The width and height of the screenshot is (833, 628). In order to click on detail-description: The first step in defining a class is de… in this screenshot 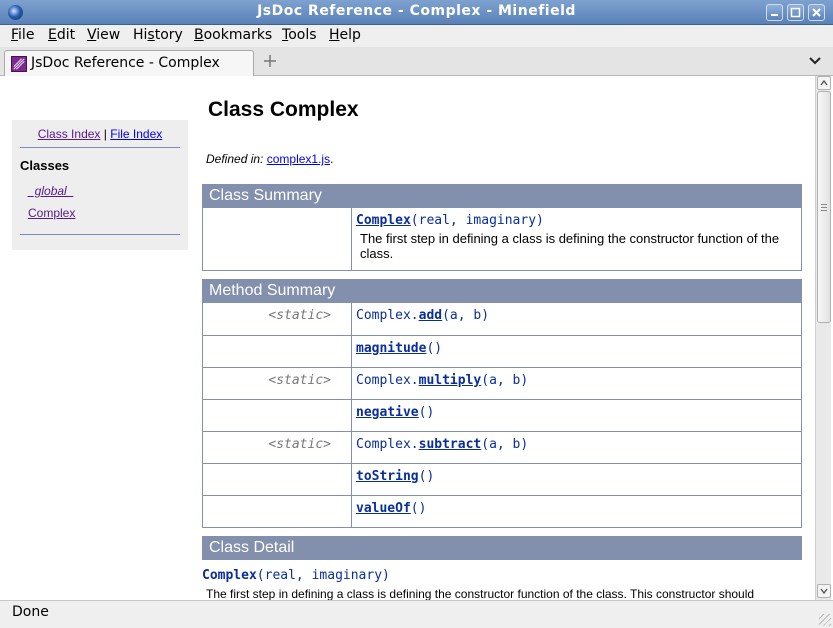, I will do `click(480, 593)`.